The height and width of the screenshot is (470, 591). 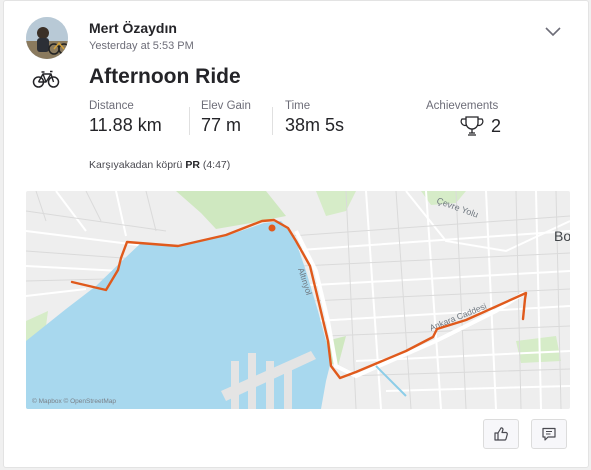 I want to click on comment-icon, so click(x=549, y=434).